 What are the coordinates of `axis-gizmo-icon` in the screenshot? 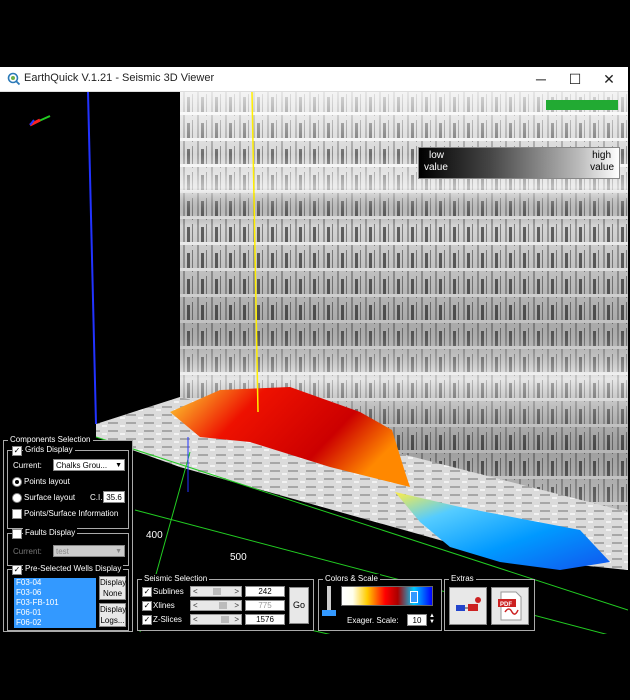 It's located at (40, 121).